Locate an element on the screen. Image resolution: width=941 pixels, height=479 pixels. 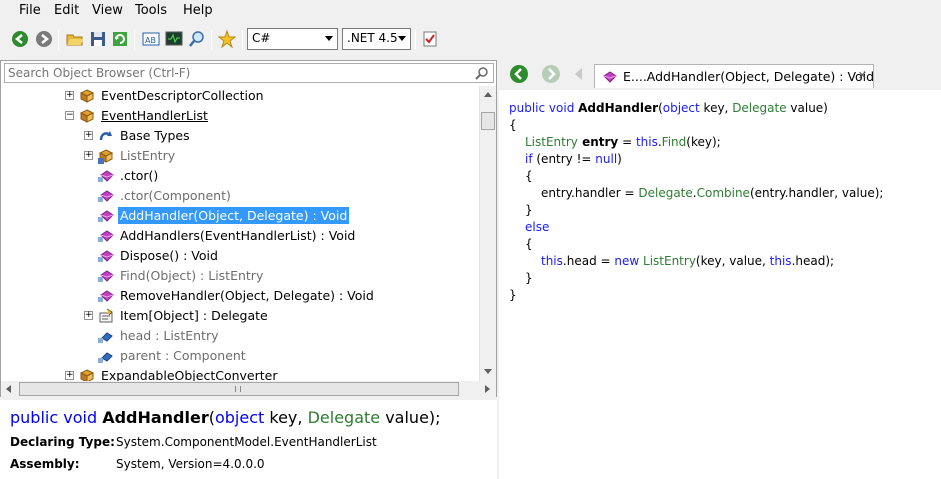
menu-bar: File Edit View Tools Help is located at coordinates (470, 11).